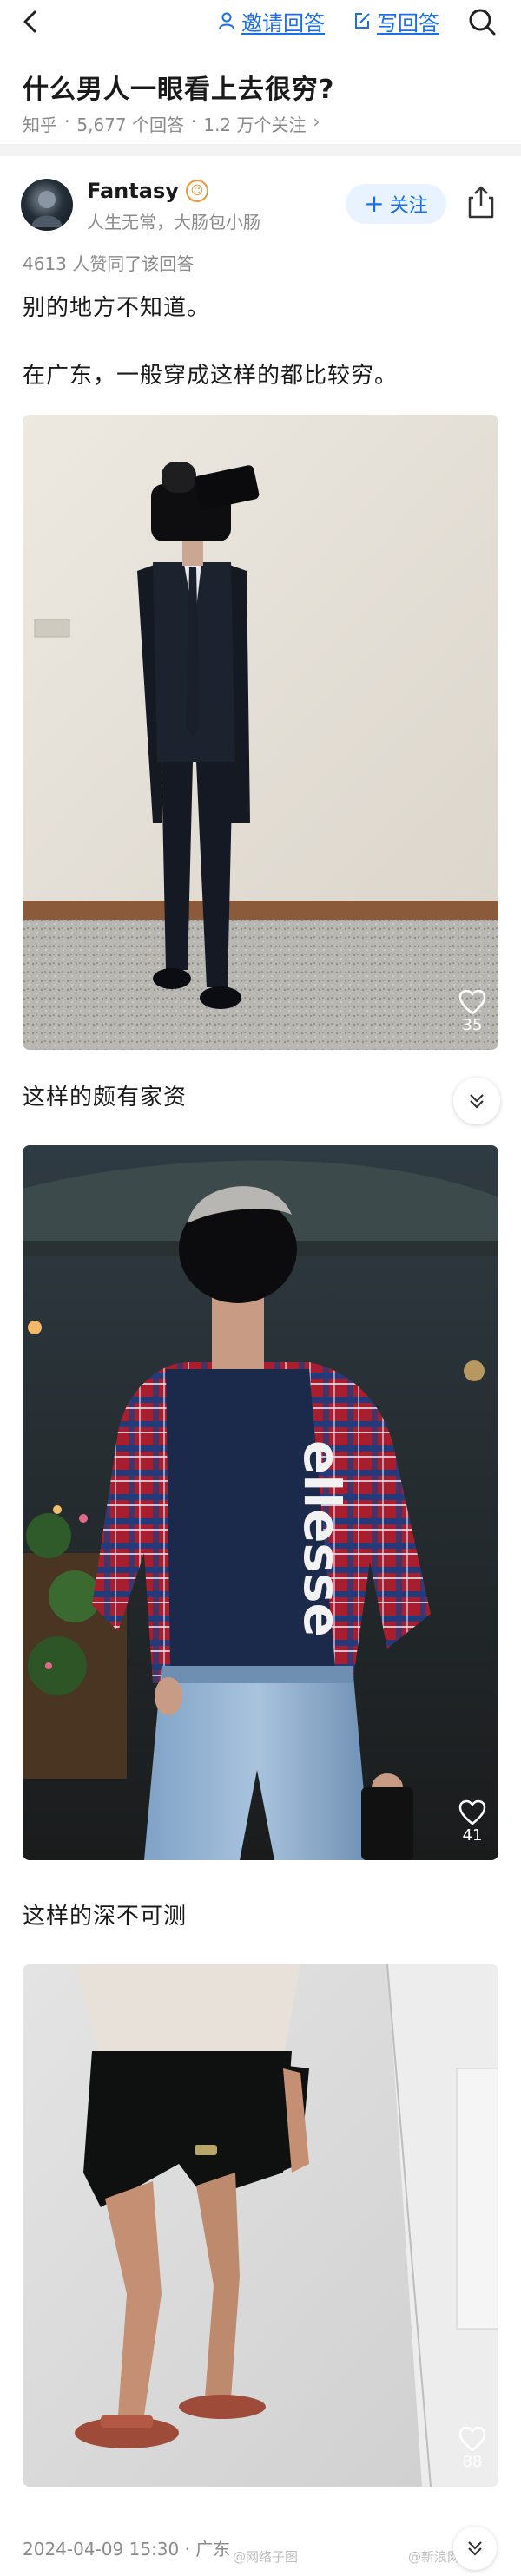 The width and height of the screenshot is (521, 2576). I want to click on upvote-count: 4613 人赞同了该回答, so click(109, 263).